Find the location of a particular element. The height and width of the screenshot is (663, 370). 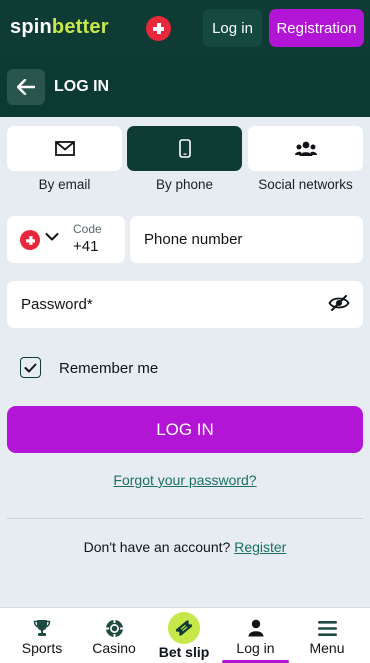

tab-social-networks is located at coordinates (305, 148).